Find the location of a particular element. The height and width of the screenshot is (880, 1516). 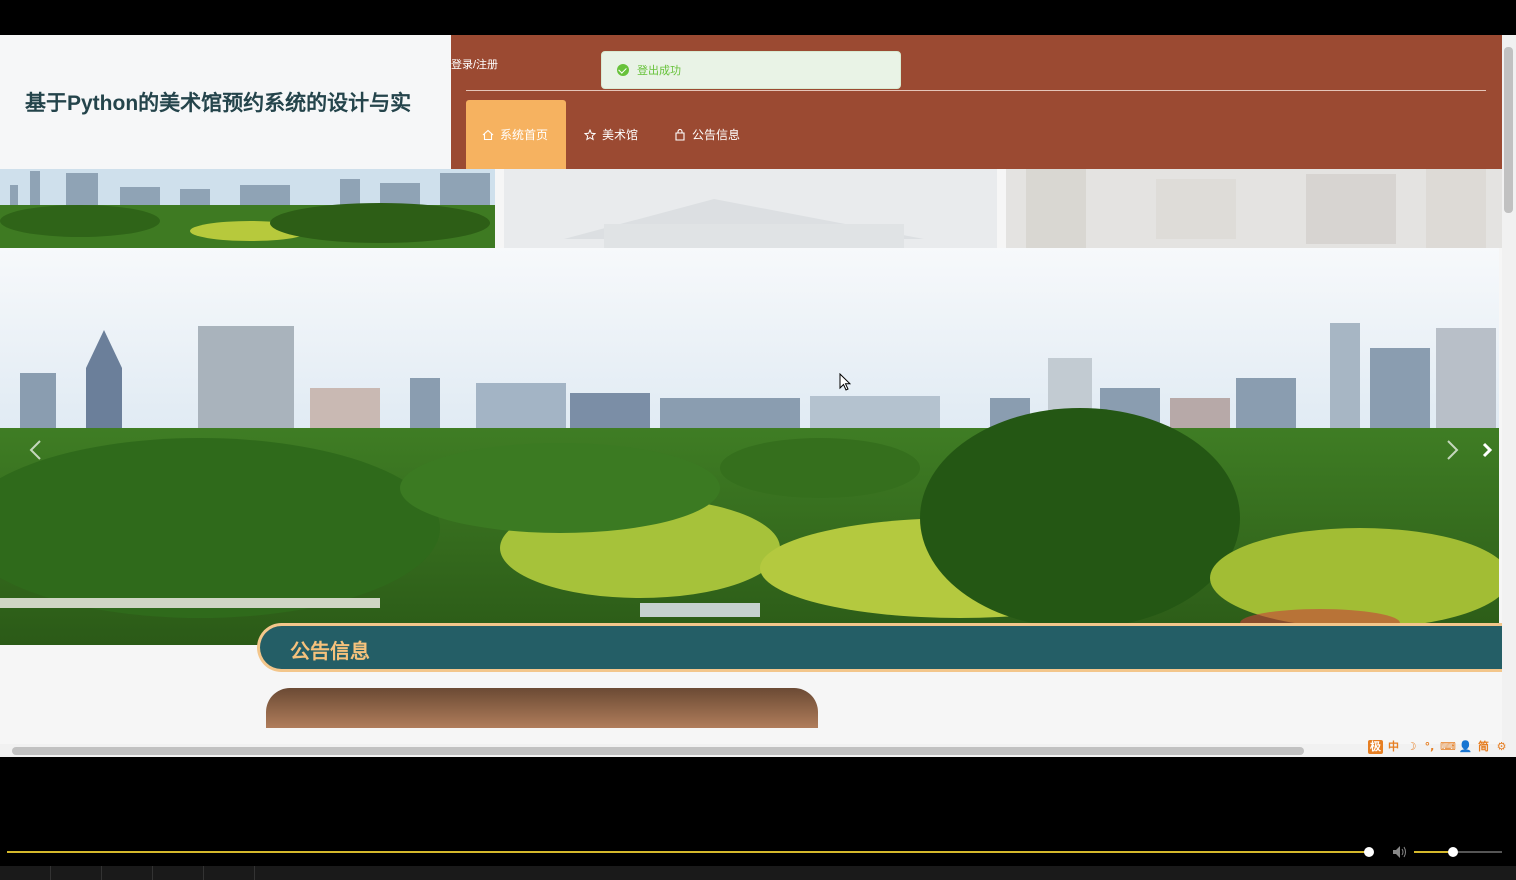

nav-item-label: 公告信息 is located at coordinates (716, 135).